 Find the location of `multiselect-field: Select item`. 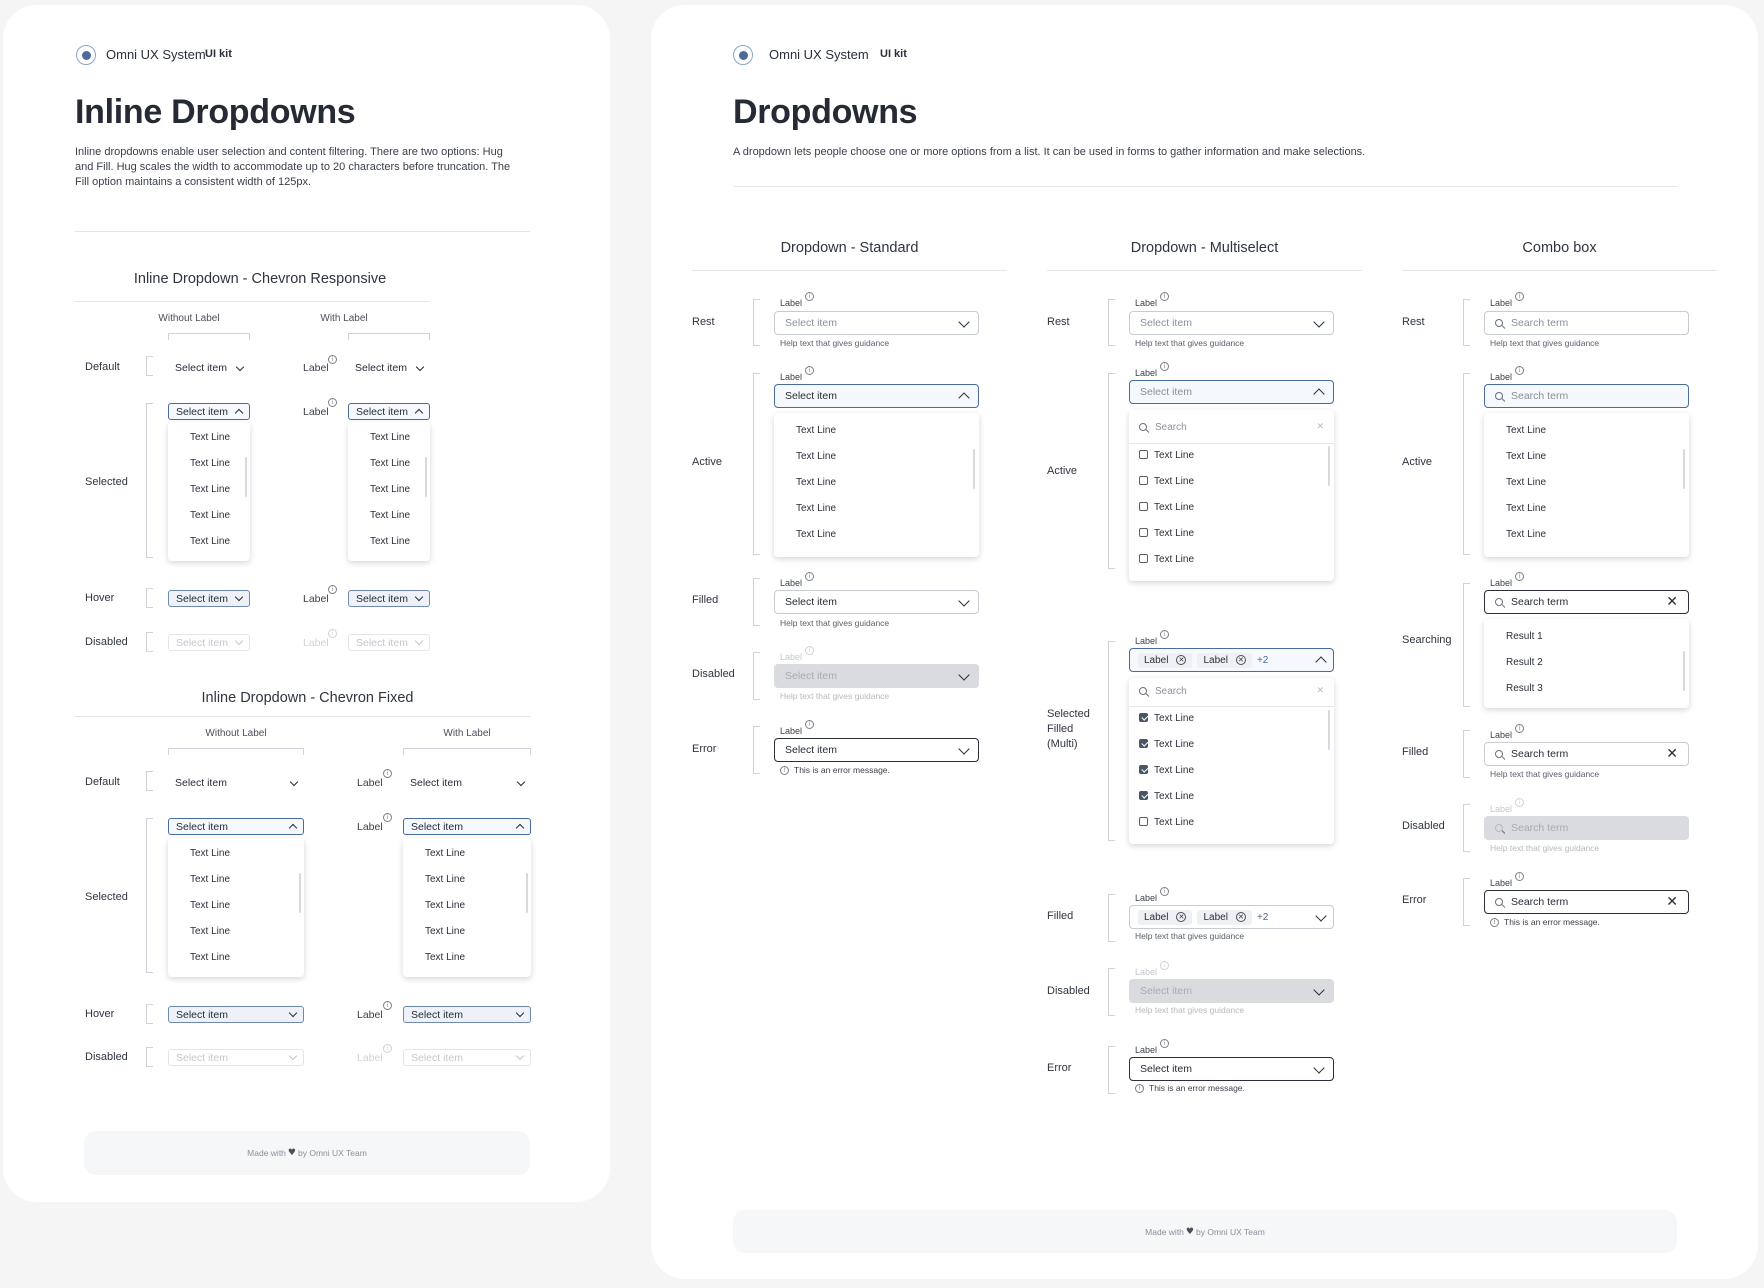

multiselect-field: Select item is located at coordinates (1231, 323).